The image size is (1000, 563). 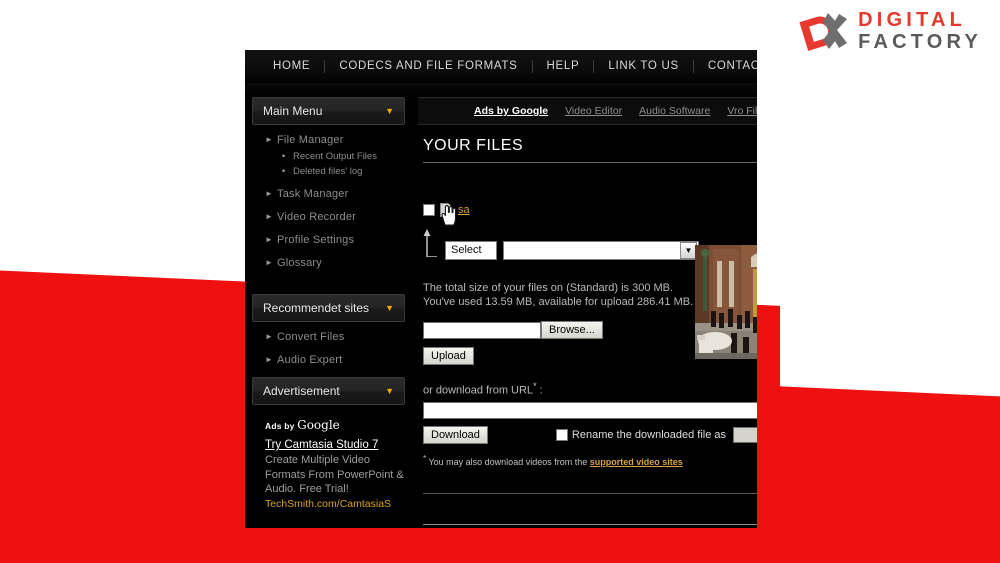 I want to click on upload-button: Upload, so click(x=448, y=356).